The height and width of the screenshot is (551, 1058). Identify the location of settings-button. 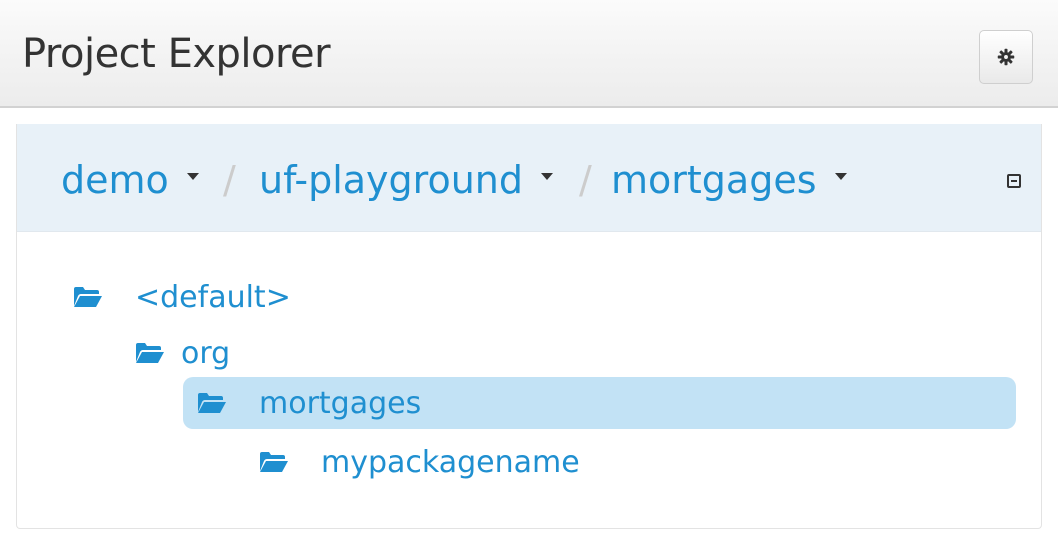
(1006, 57).